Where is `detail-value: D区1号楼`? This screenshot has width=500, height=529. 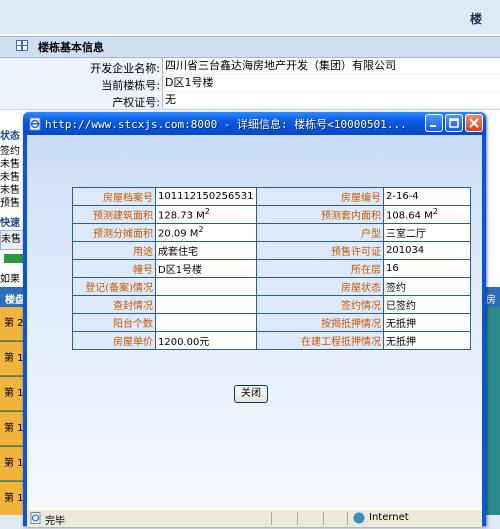
detail-value: D区1号楼 is located at coordinates (206, 268).